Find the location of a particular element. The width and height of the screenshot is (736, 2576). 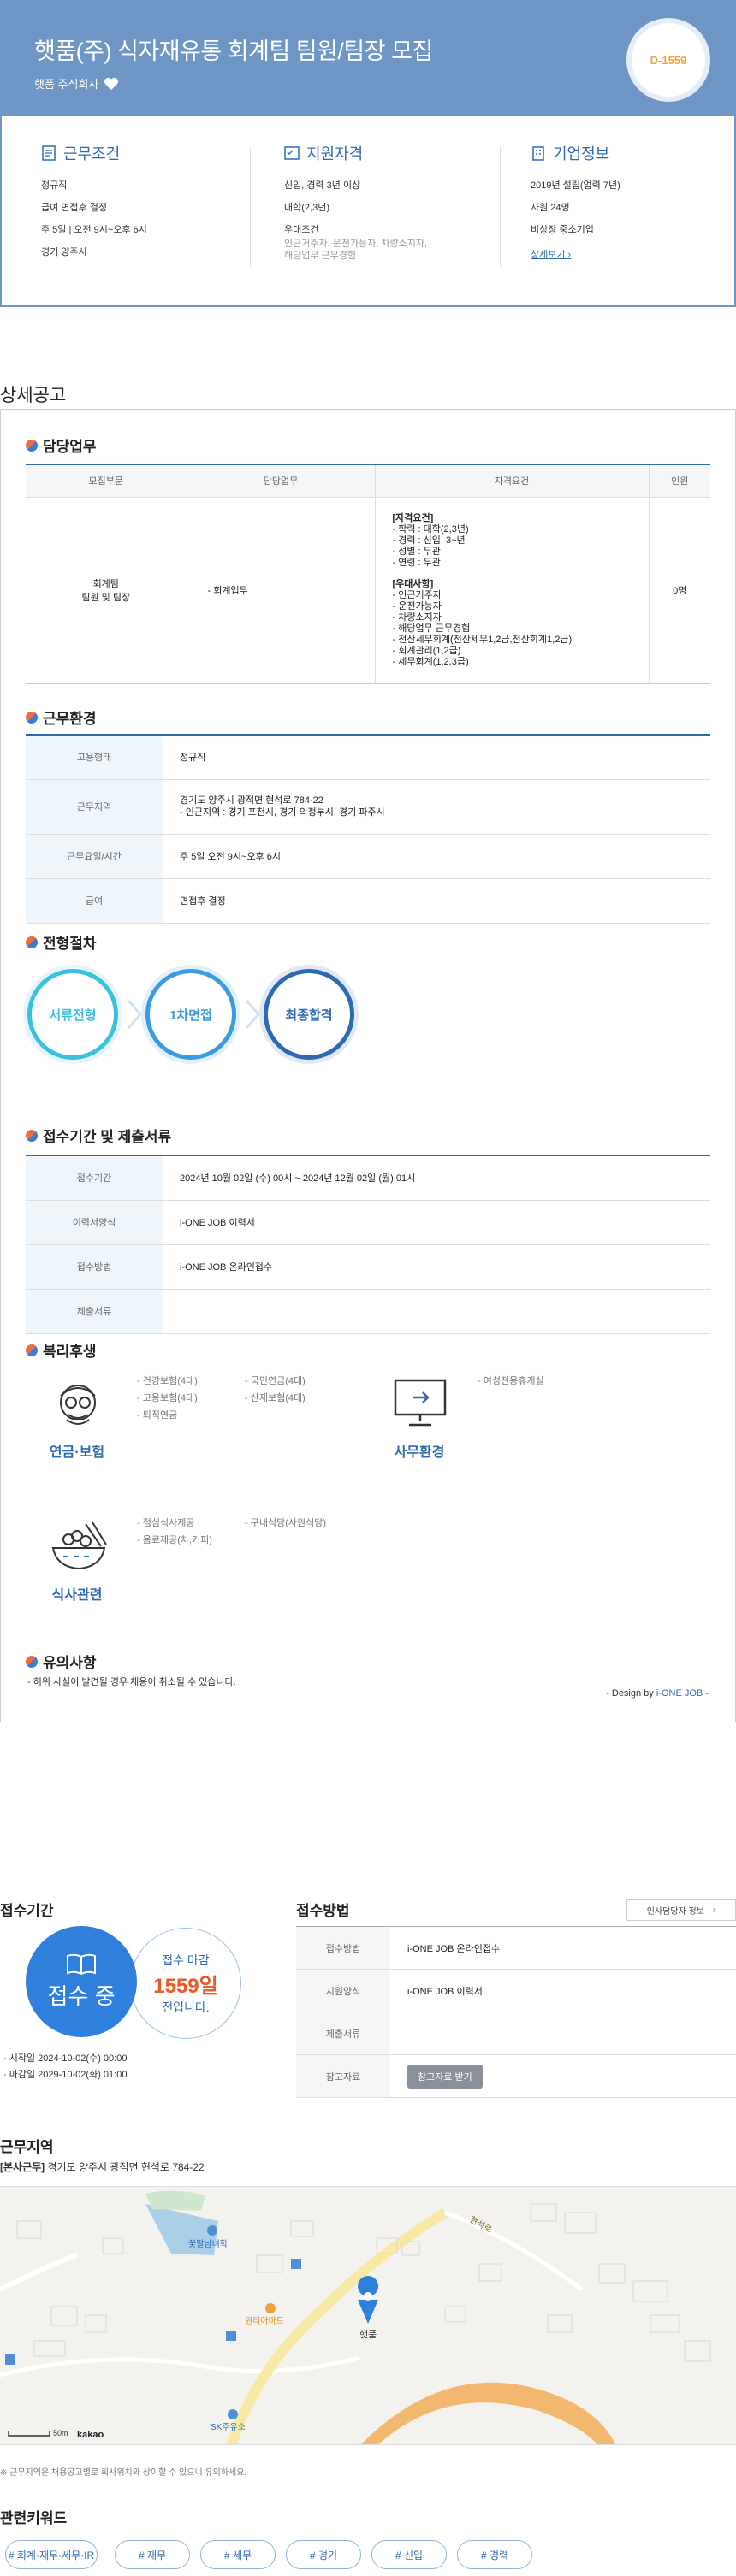

location-map: 꽃말남녀학 원티아마트 SK주유소 현석로 햇품 50m kakao is located at coordinates (368, 2315).